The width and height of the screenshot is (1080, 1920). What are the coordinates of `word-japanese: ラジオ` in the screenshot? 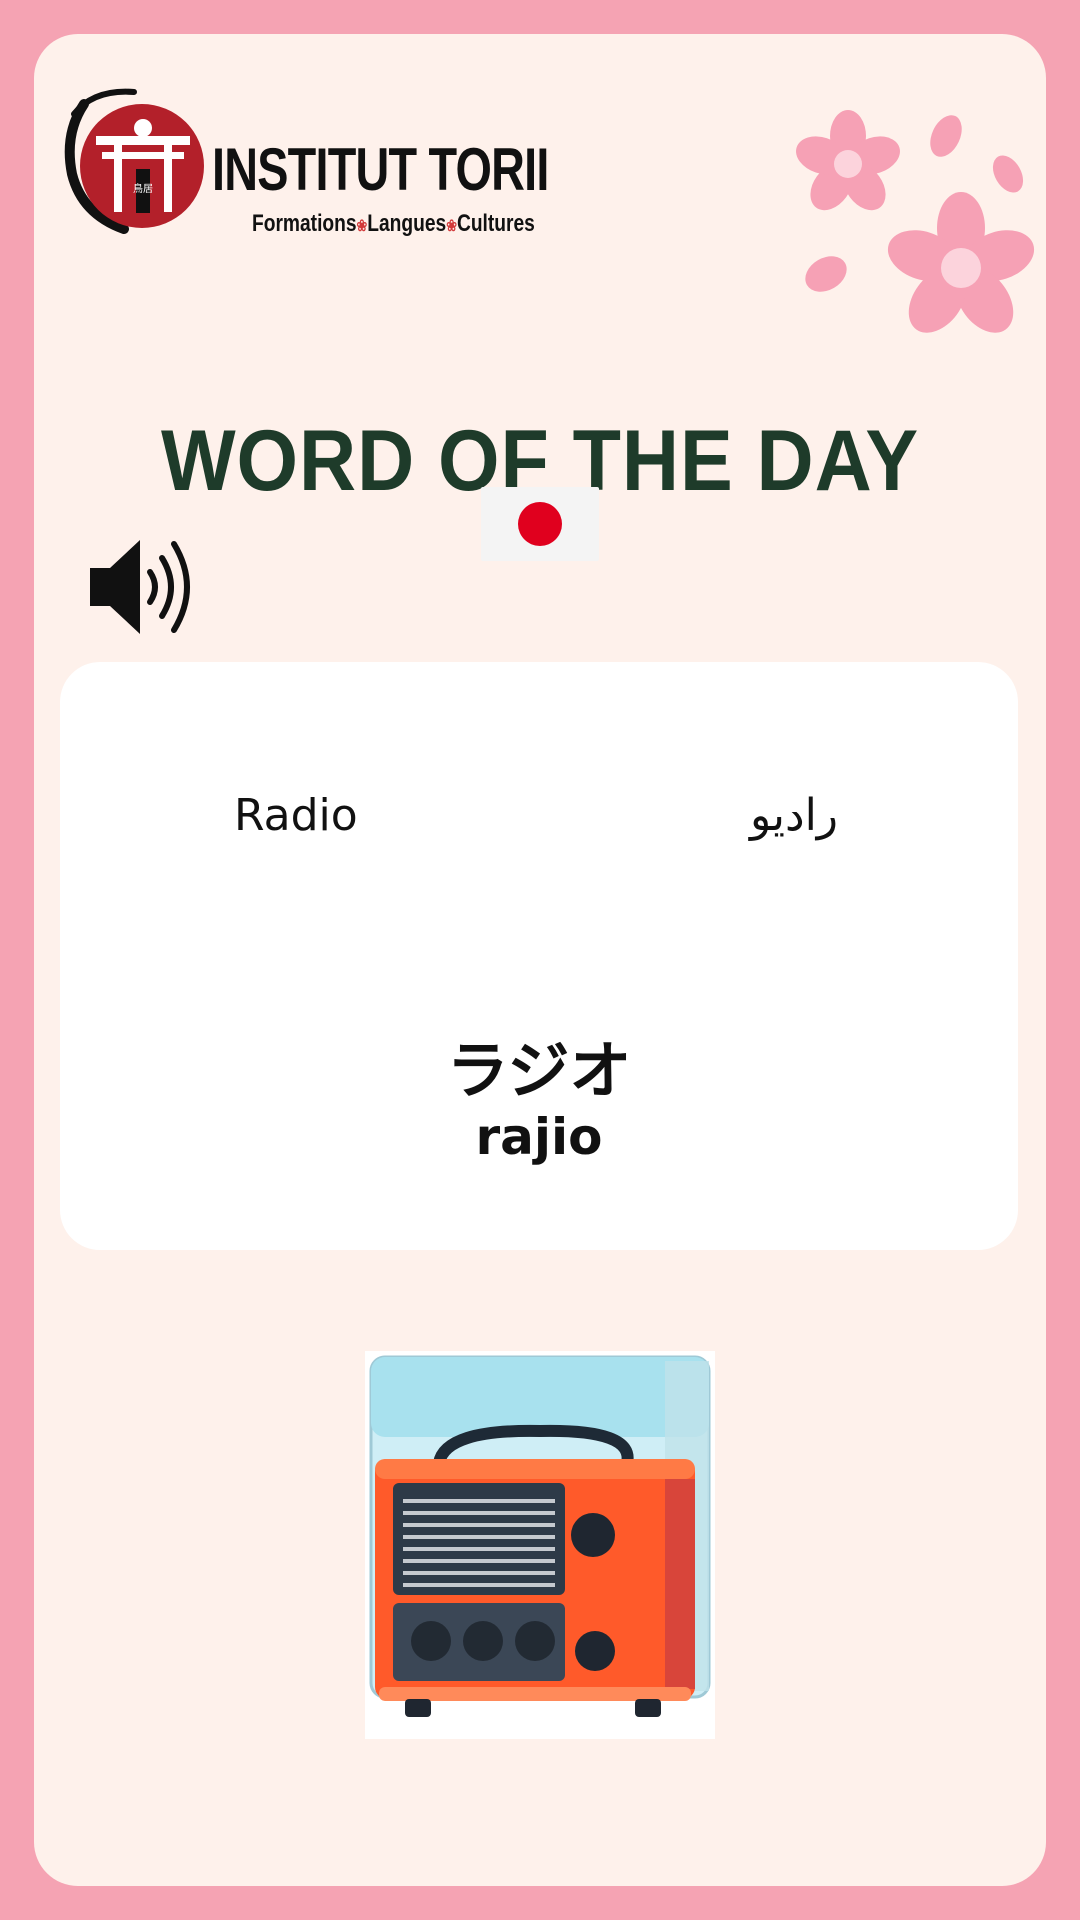 It's located at (539, 1070).